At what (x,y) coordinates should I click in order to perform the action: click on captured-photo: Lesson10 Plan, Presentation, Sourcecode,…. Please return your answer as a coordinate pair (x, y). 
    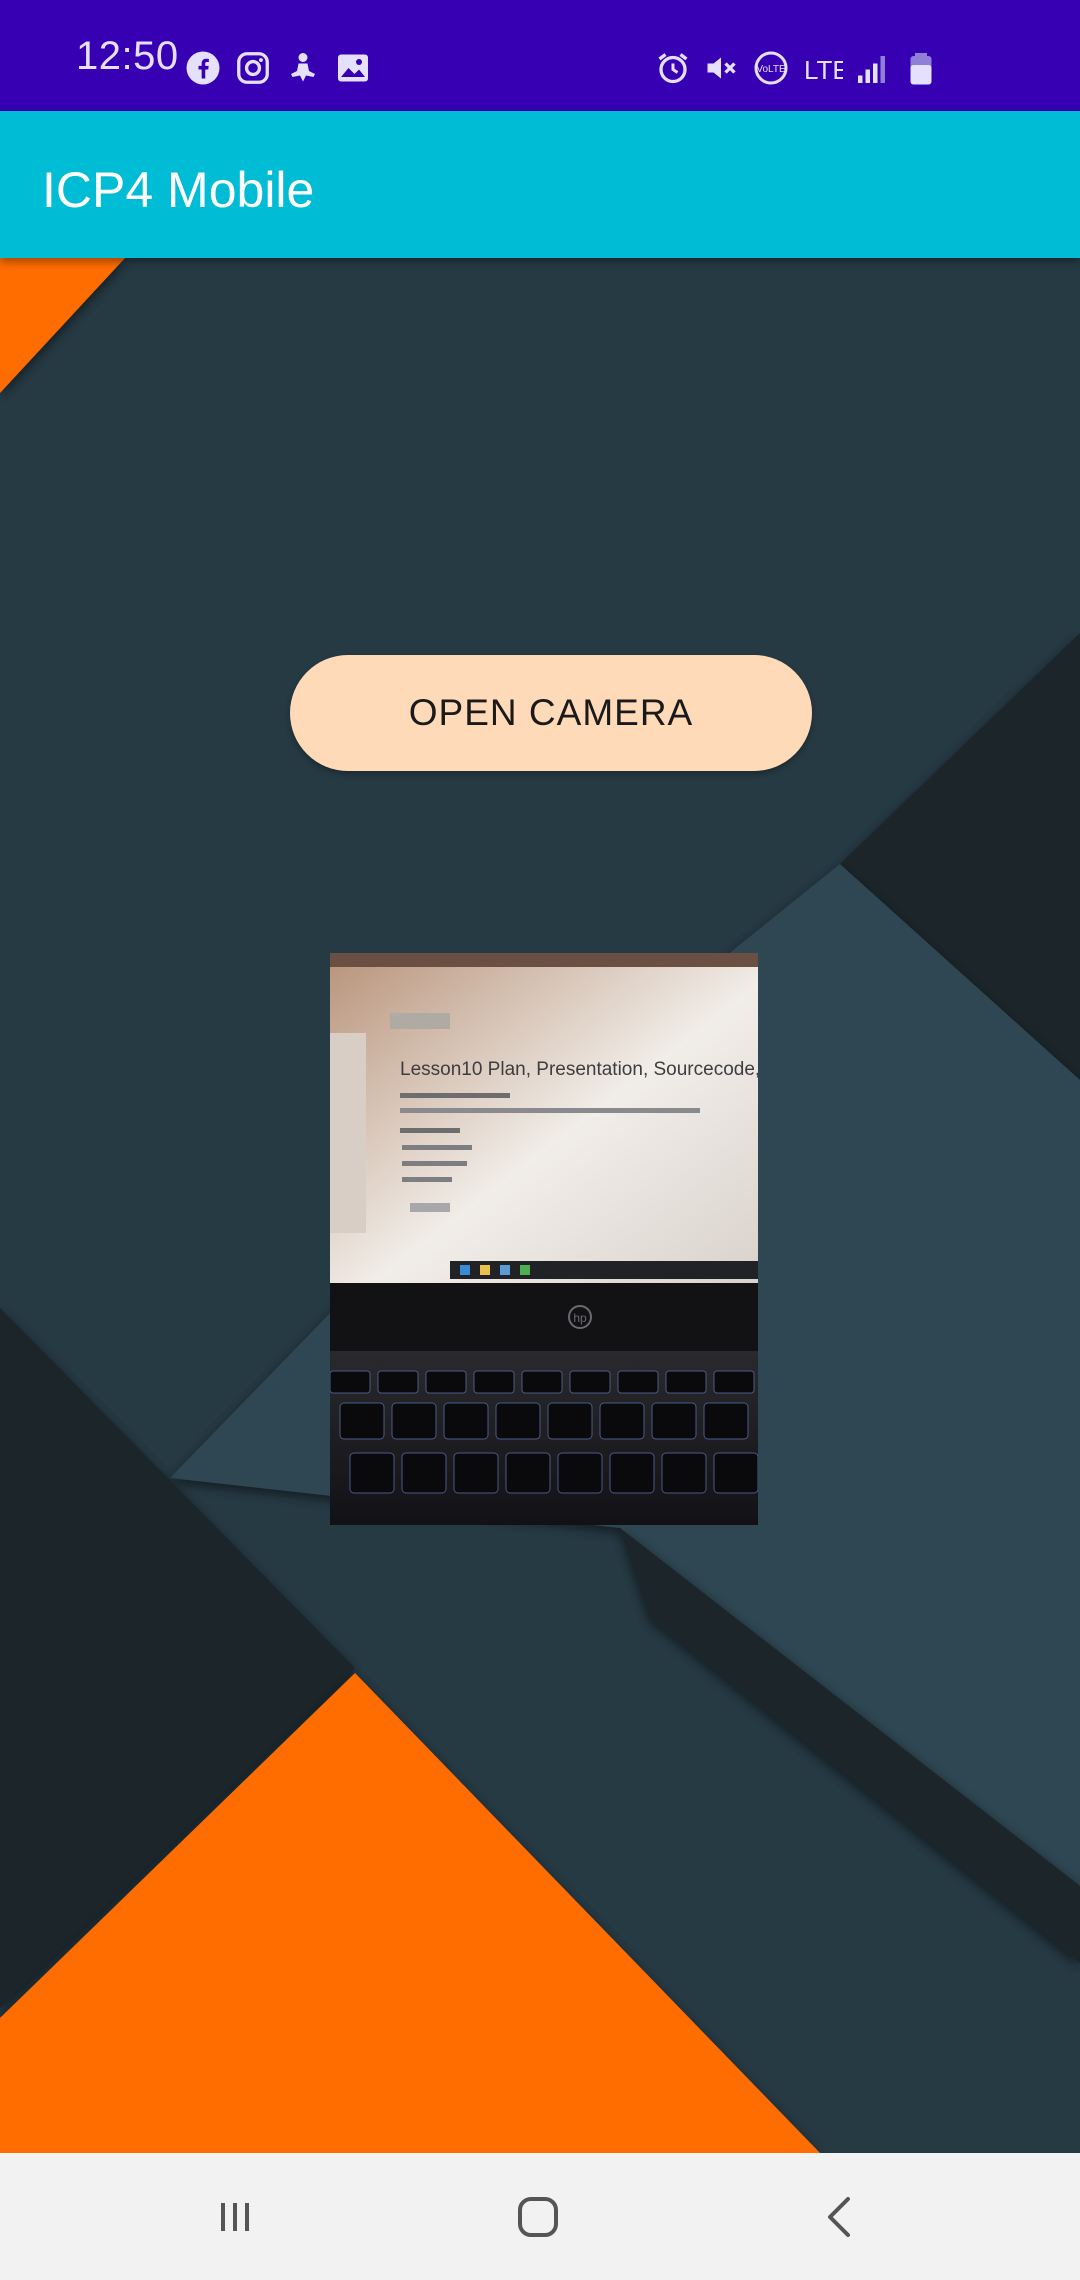
    Looking at the image, I should click on (544, 1239).